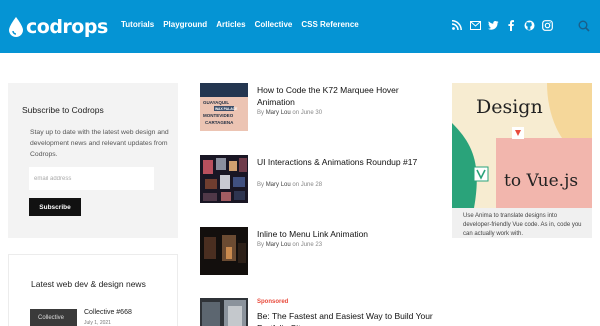  I want to click on github-icon, so click(529, 25).